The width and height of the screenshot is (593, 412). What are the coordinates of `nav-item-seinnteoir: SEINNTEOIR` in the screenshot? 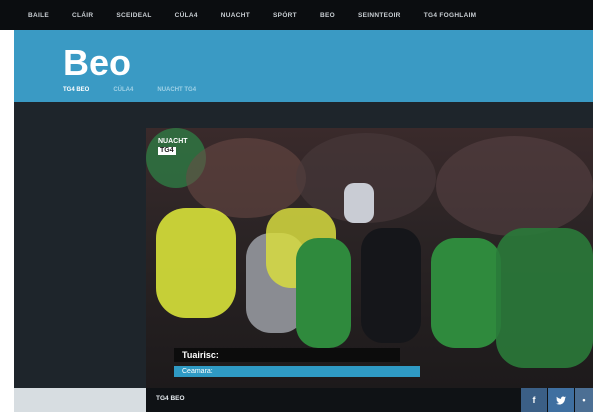 It's located at (379, 15).